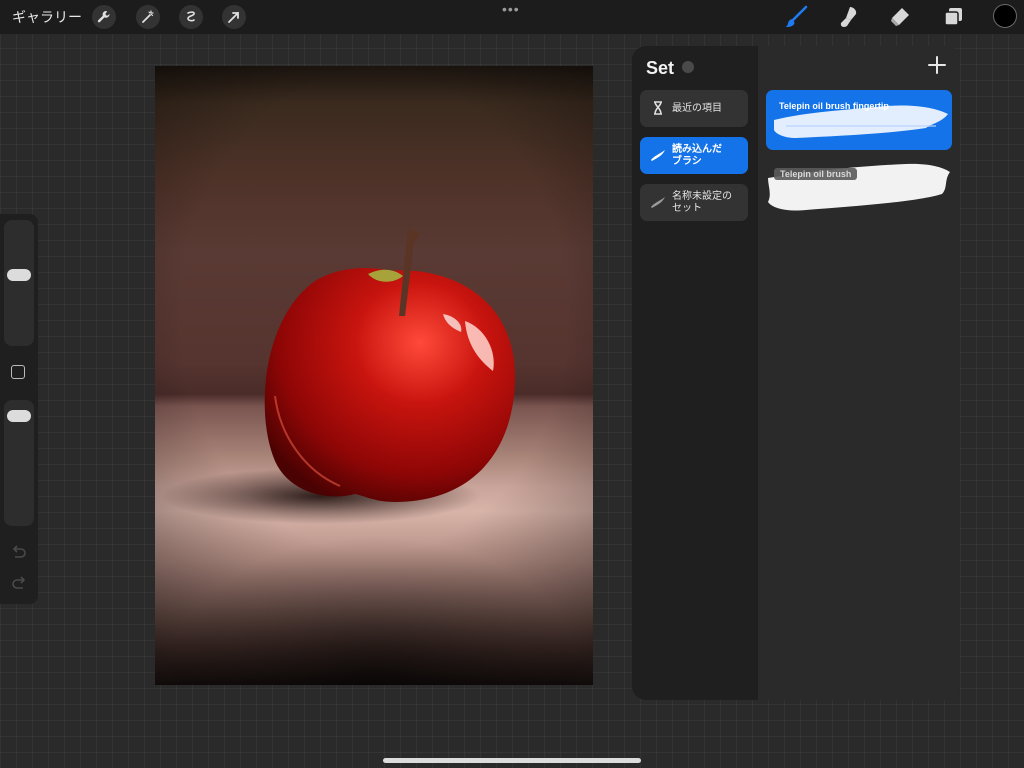  What do you see at coordinates (47, 17) in the screenshot?
I see `gallery-button: ギャラリー` at bounding box center [47, 17].